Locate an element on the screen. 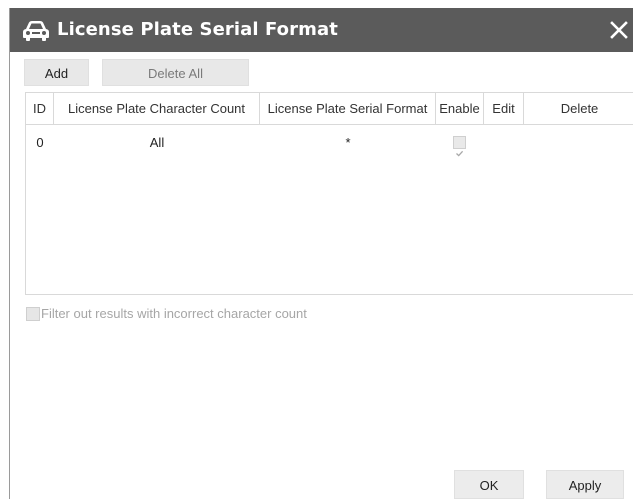 The image size is (633, 499). row-serial-format: * is located at coordinates (348, 142).